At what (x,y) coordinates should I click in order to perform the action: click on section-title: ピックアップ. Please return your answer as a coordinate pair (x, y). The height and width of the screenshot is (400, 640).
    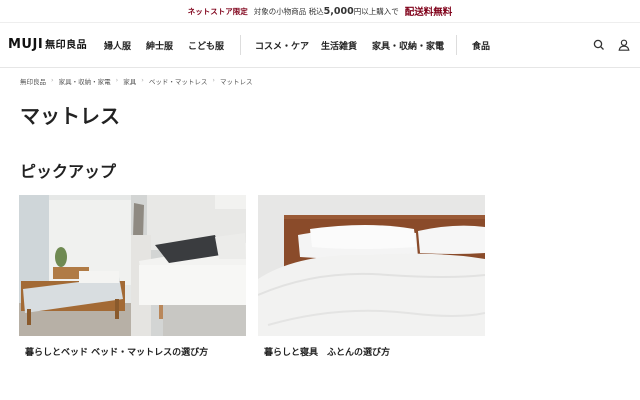
    Looking at the image, I should click on (68, 171).